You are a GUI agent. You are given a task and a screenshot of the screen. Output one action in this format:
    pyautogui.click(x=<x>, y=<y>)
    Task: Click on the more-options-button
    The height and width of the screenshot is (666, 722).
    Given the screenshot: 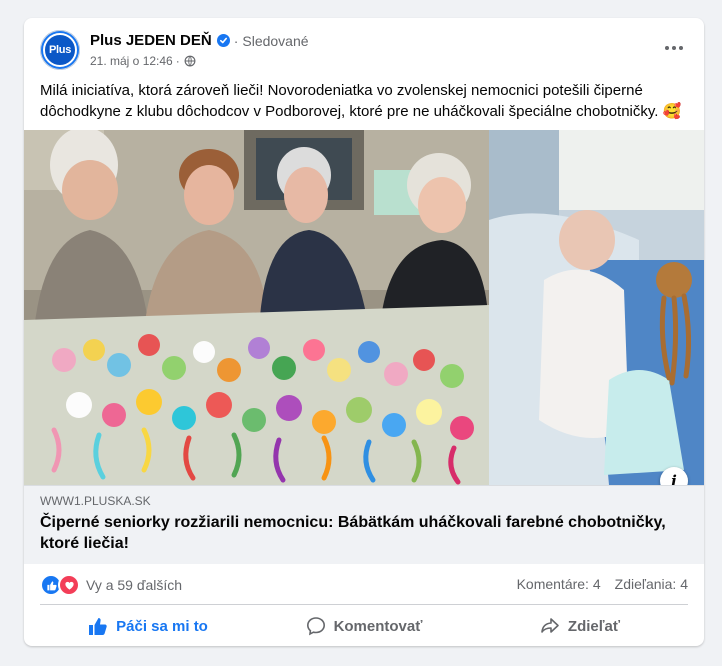 What is the action you would take?
    pyautogui.click(x=674, y=48)
    